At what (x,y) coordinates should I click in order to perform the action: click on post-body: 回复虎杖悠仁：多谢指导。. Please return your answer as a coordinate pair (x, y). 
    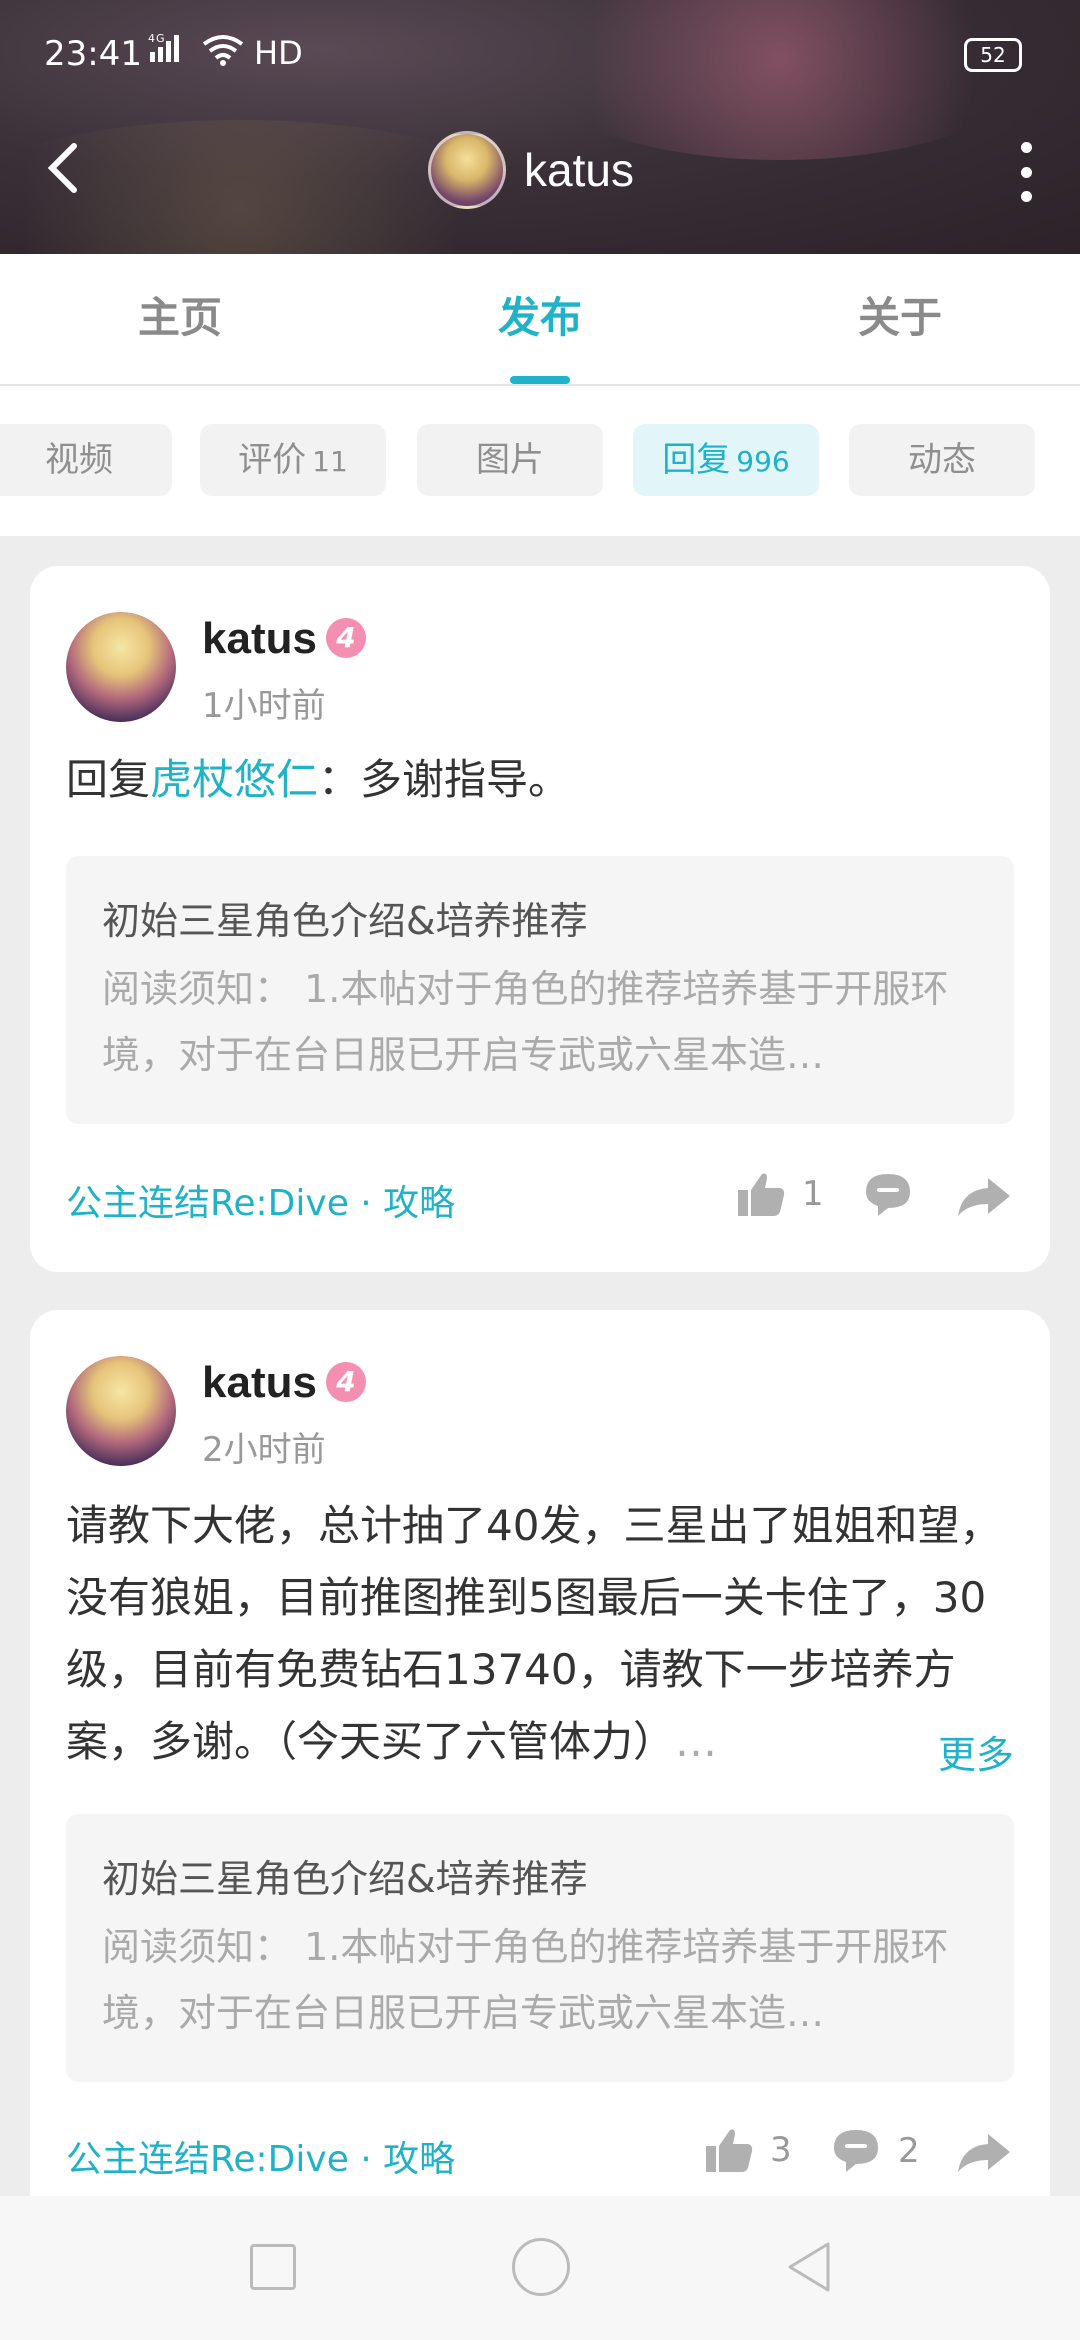
    Looking at the image, I should click on (540, 780).